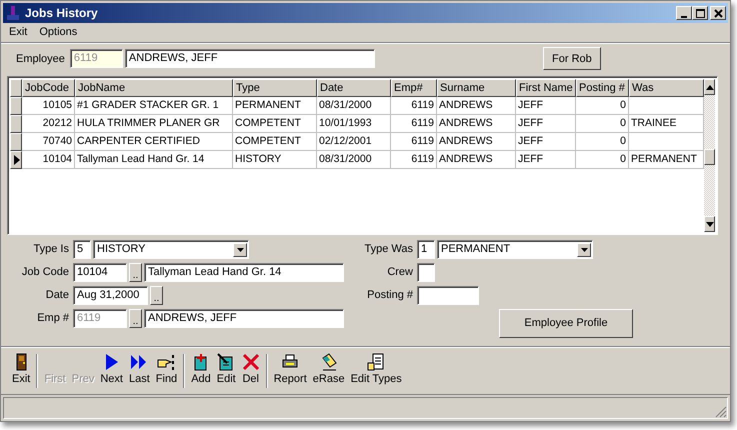 This screenshot has height=430, width=737. What do you see at coordinates (44, 272) in the screenshot?
I see `job-code-label: Job Code` at bounding box center [44, 272].